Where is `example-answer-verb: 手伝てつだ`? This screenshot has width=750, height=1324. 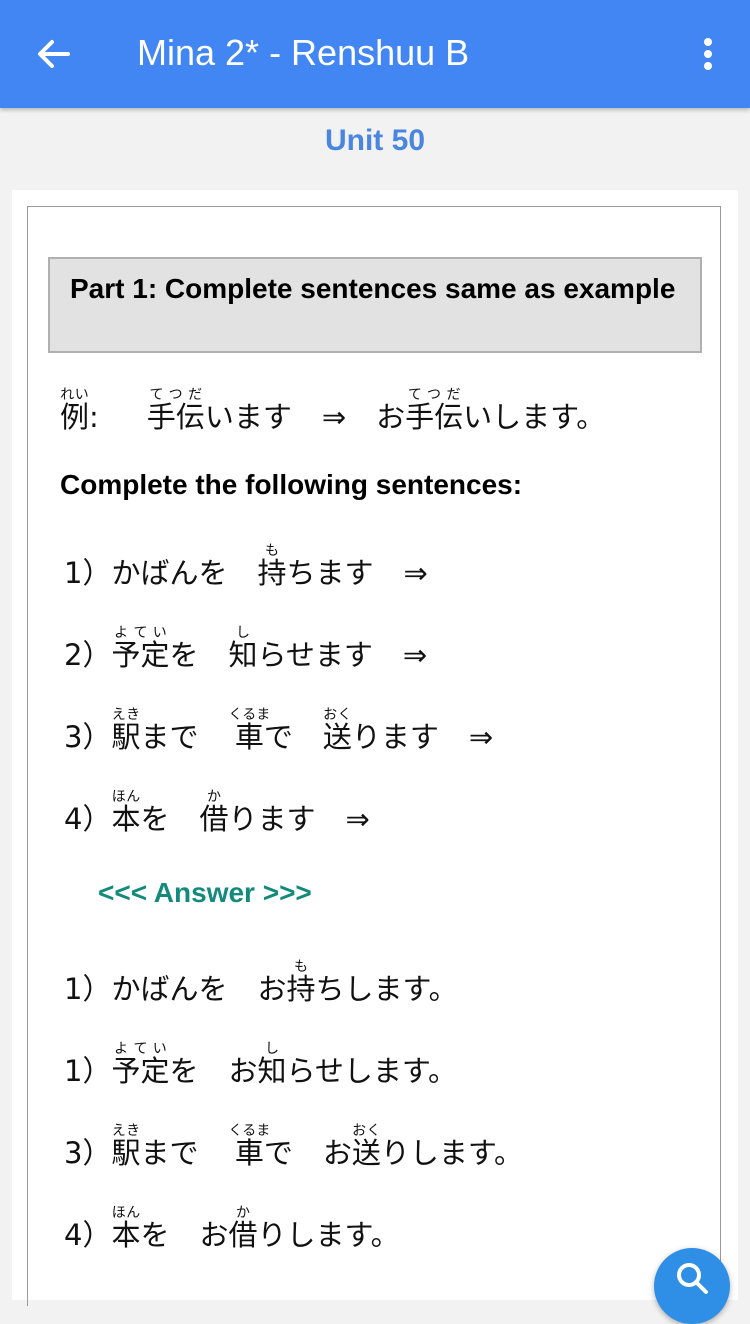
example-answer-verb: 手伝てつだ is located at coordinates (434, 410).